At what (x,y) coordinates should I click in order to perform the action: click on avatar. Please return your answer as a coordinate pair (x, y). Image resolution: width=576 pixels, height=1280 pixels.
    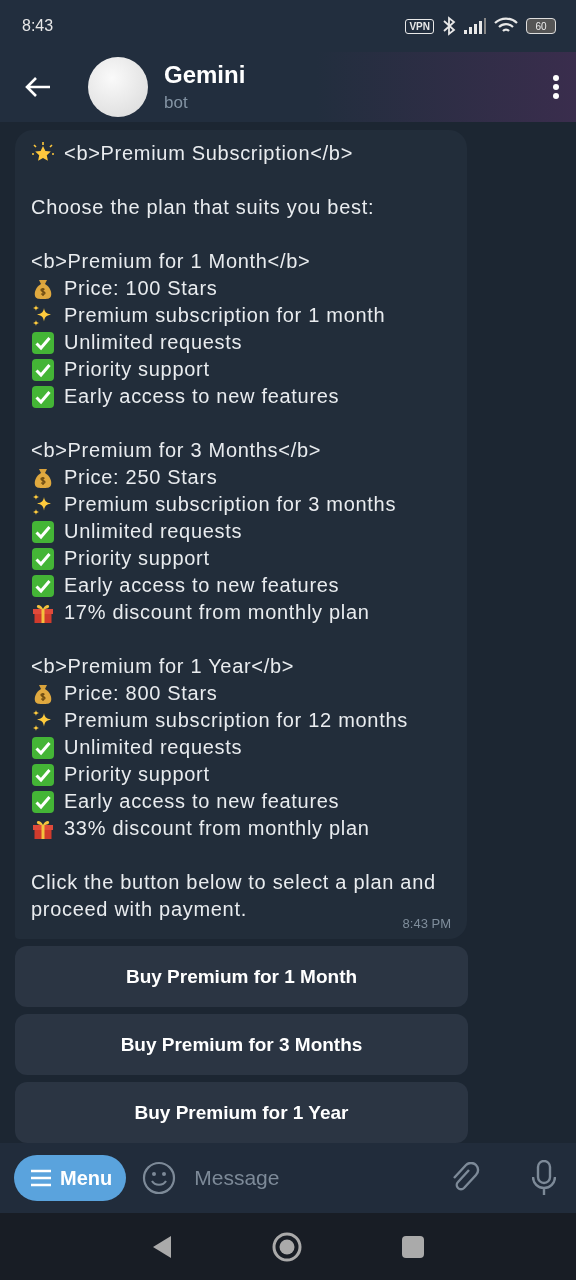
    Looking at the image, I should click on (118, 87).